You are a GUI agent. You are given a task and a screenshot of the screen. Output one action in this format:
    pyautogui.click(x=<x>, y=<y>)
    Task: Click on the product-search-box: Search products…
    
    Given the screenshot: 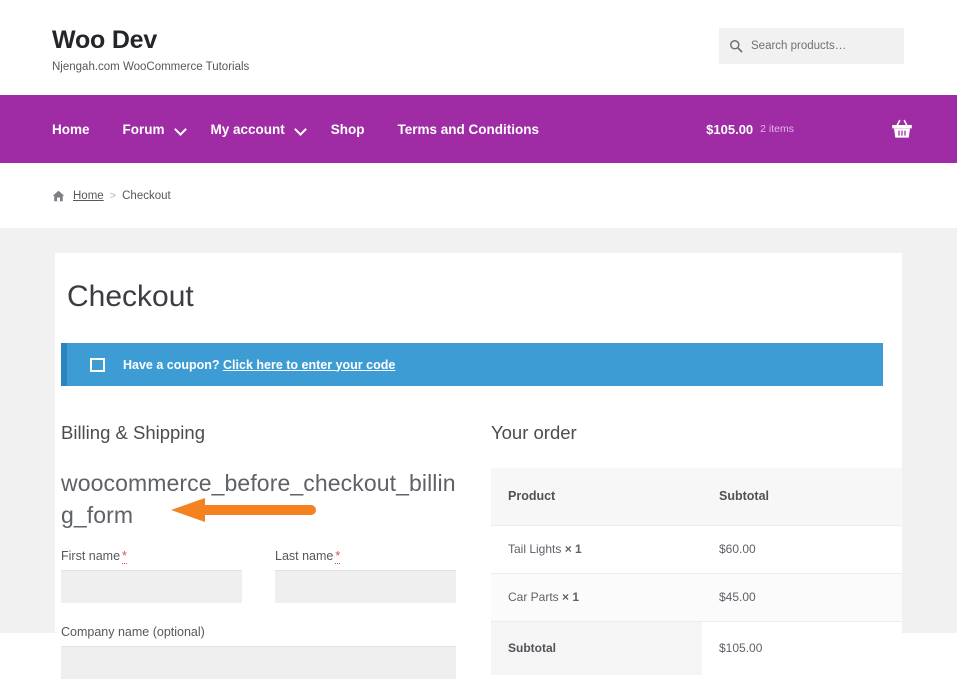 What is the action you would take?
    pyautogui.click(x=811, y=46)
    